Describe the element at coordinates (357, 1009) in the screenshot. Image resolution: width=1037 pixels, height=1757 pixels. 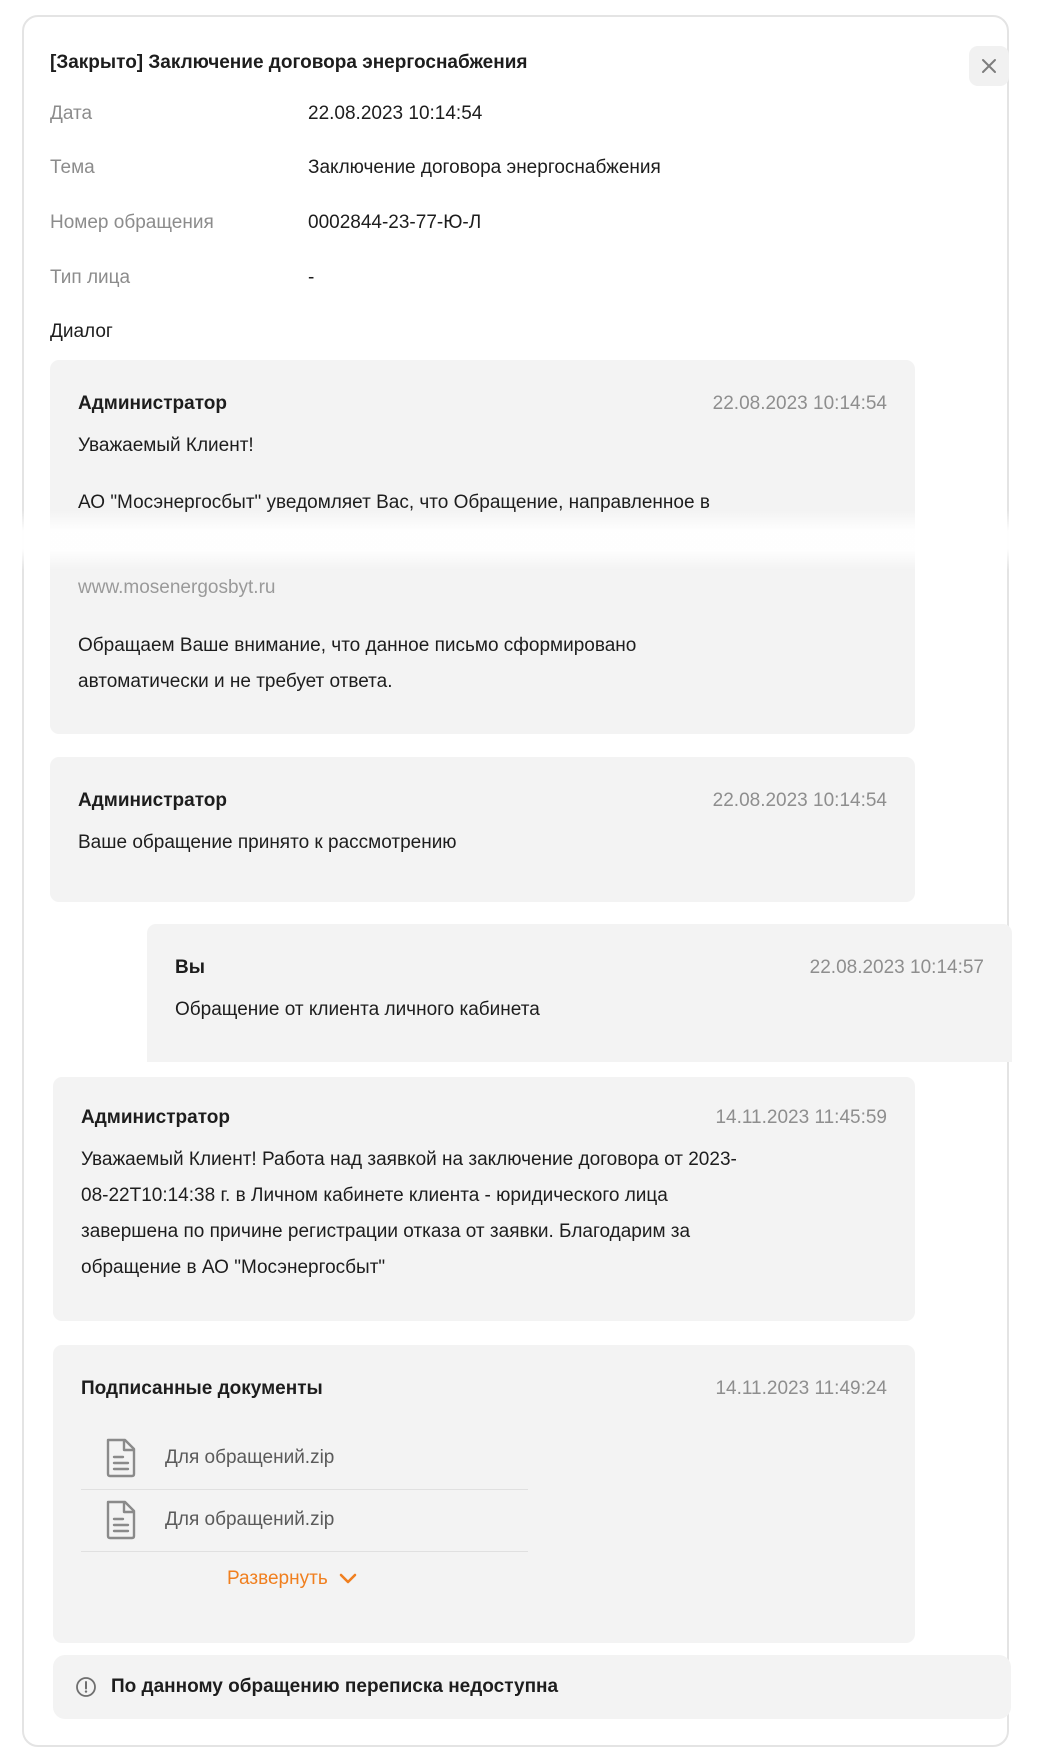
I see `message-text: Обращение от клиента личного кабинета` at that location.